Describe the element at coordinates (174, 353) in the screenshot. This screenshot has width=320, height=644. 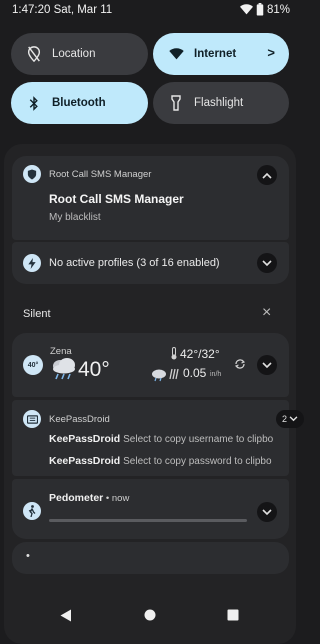
I see `thermometer-icon` at that location.